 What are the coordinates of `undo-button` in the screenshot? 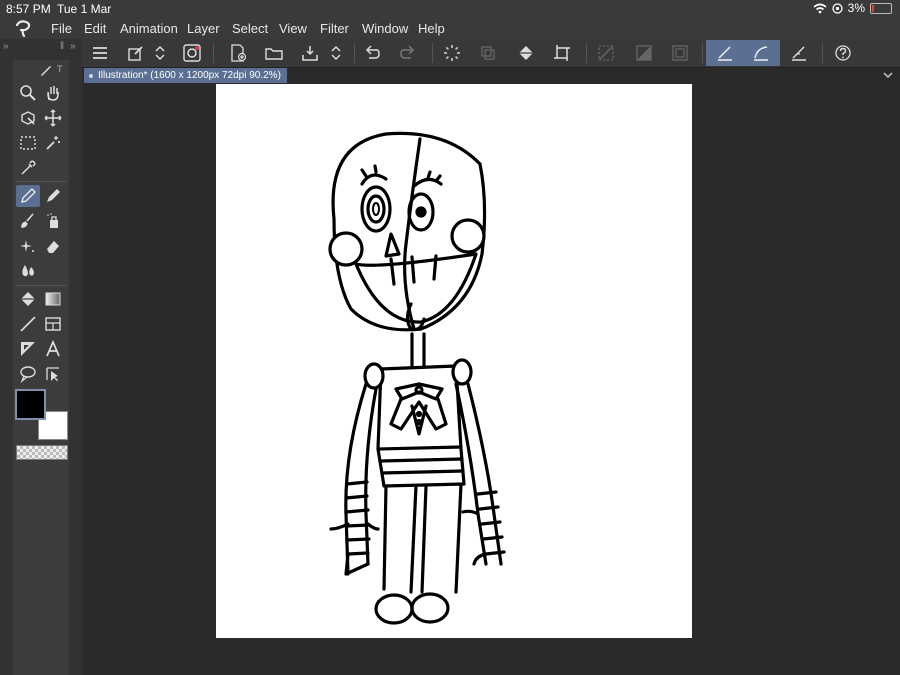 It's located at (372, 53).